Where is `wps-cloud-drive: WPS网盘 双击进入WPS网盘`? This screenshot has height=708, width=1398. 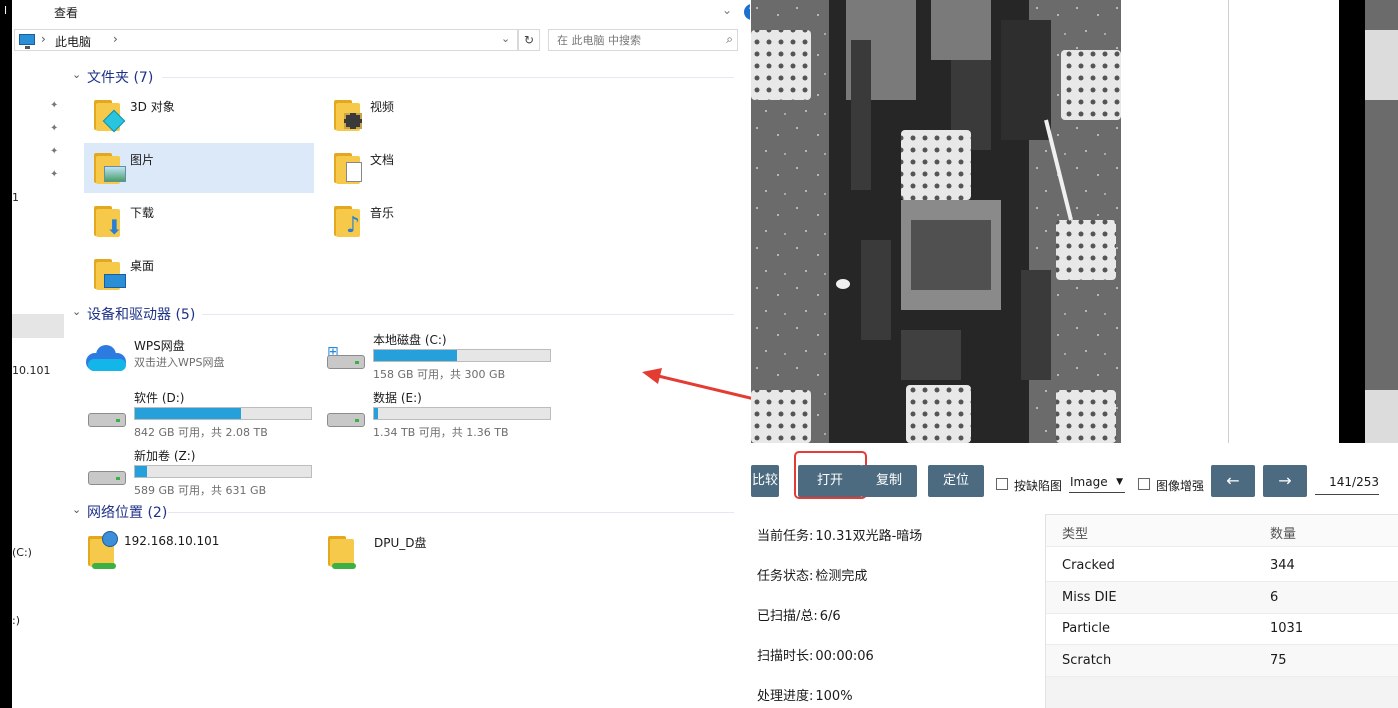 wps-cloud-drive: WPS网盘 双击进入WPS网盘 is located at coordinates (201, 364).